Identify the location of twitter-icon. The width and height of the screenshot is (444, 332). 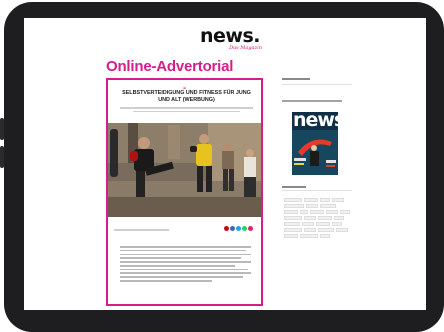
(238, 228).